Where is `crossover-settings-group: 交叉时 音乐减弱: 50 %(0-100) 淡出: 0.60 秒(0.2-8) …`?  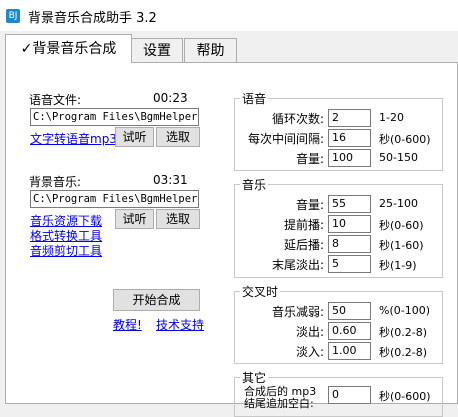 crossover-settings-group: 交叉时 音乐减弱: 50 %(0-100) 淡出: 0.60 秒(0.2-8) … is located at coordinates (338, 323).